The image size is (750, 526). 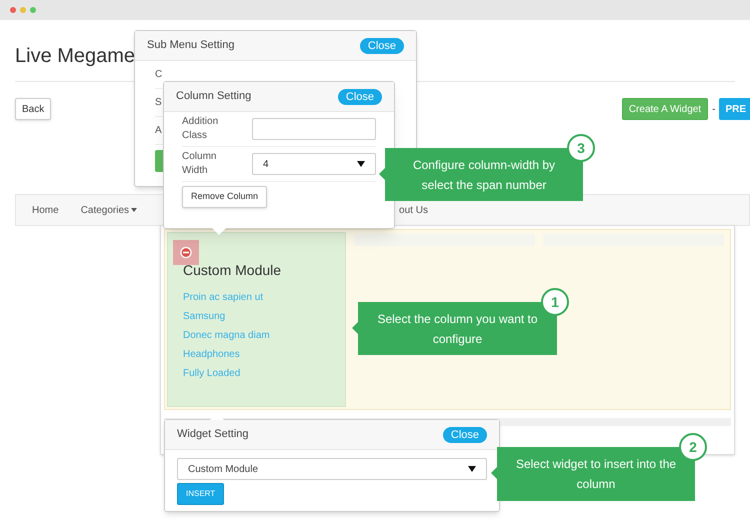 What do you see at coordinates (223, 297) in the screenshot?
I see `module-link: Proin ac sapien ut` at bounding box center [223, 297].